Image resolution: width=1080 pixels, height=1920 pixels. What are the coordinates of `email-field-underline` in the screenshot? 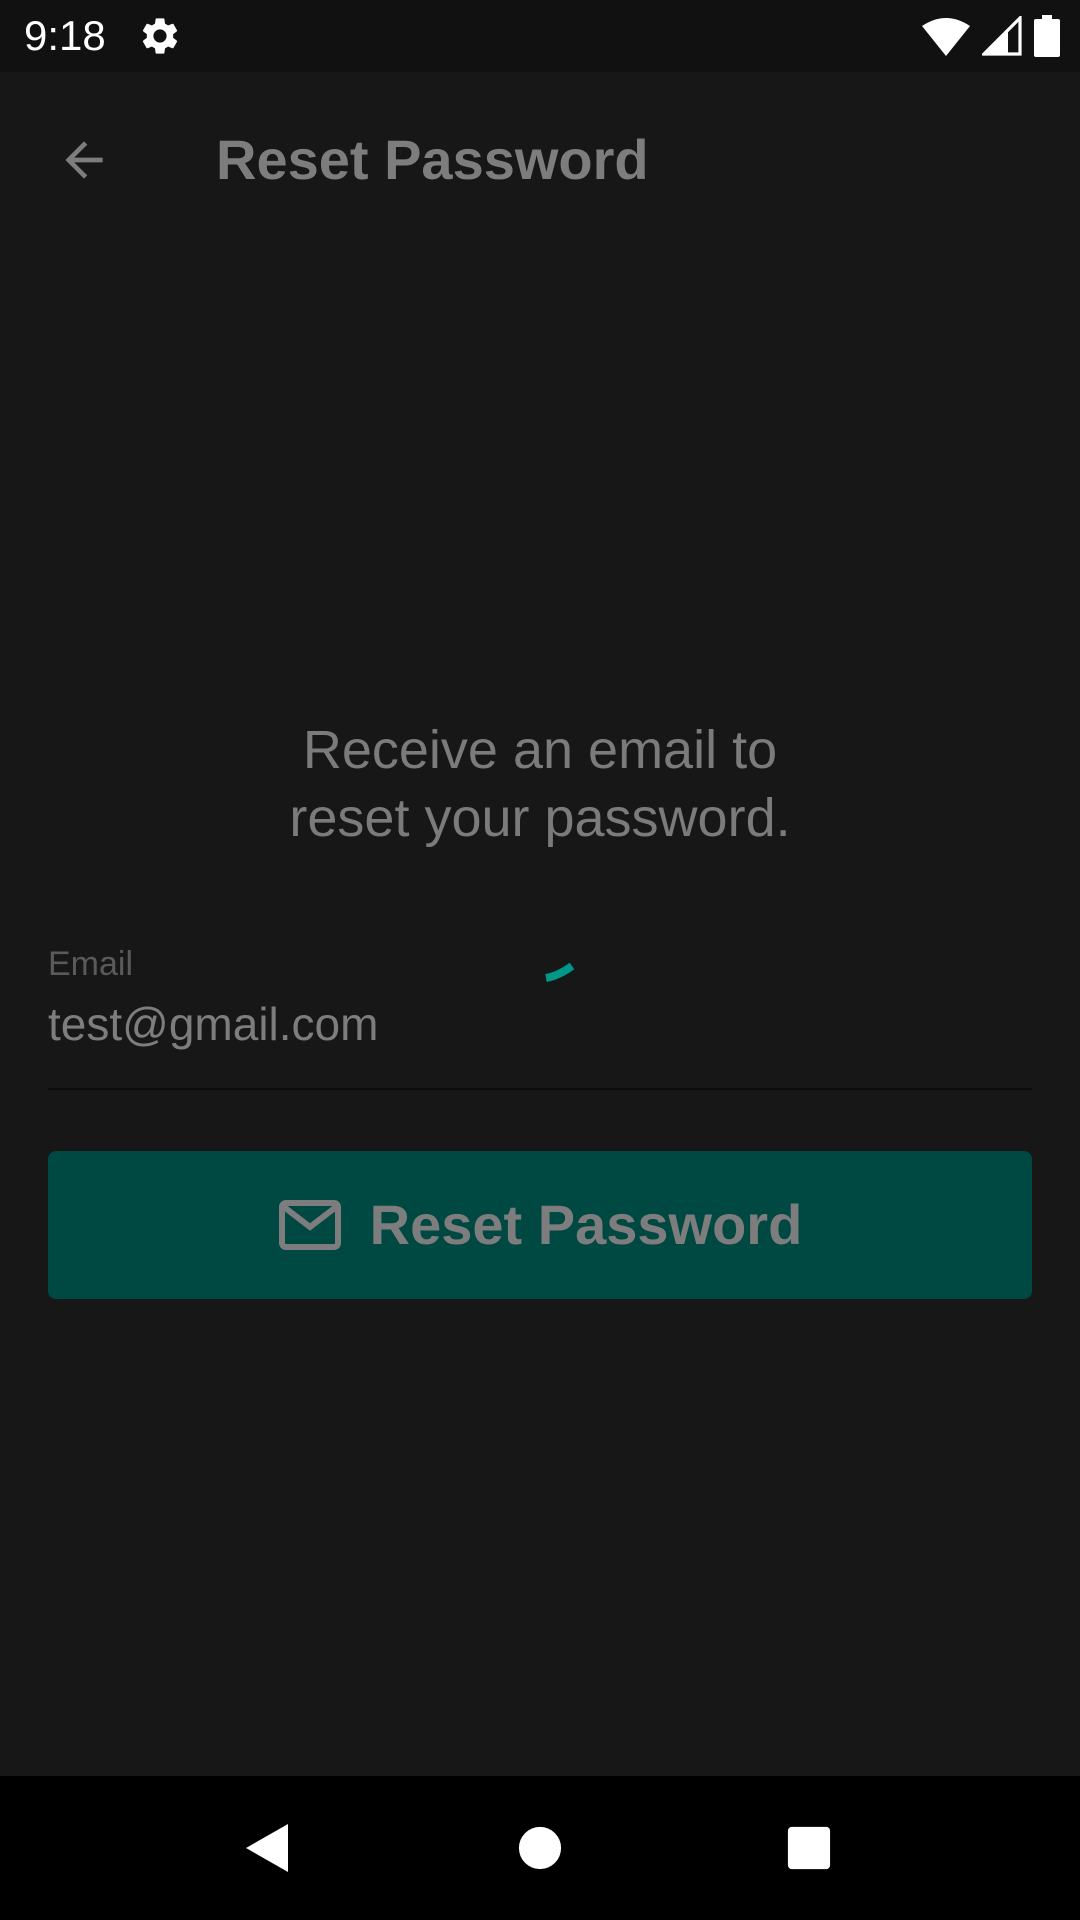 It's located at (540, 1089).